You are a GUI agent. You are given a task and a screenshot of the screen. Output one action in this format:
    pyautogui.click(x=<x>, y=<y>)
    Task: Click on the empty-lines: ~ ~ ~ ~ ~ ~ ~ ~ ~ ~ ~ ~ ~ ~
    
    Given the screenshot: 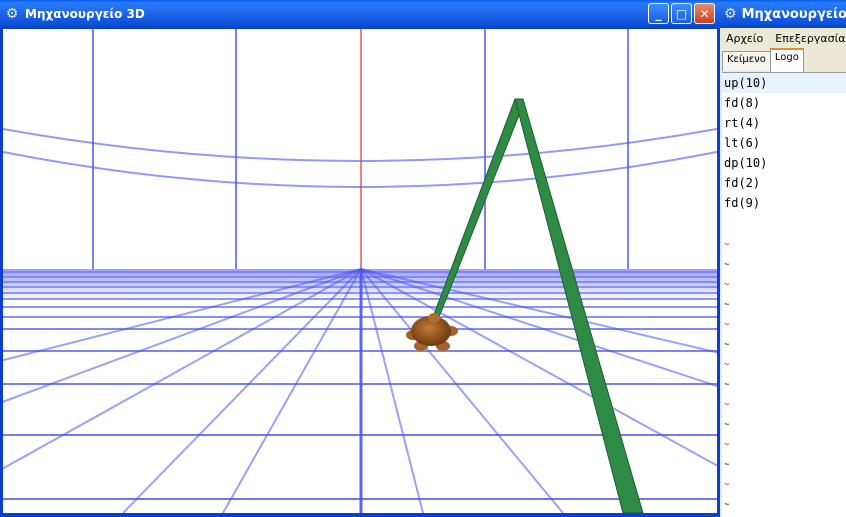 What is the action you would take?
    pyautogui.click(x=784, y=375)
    